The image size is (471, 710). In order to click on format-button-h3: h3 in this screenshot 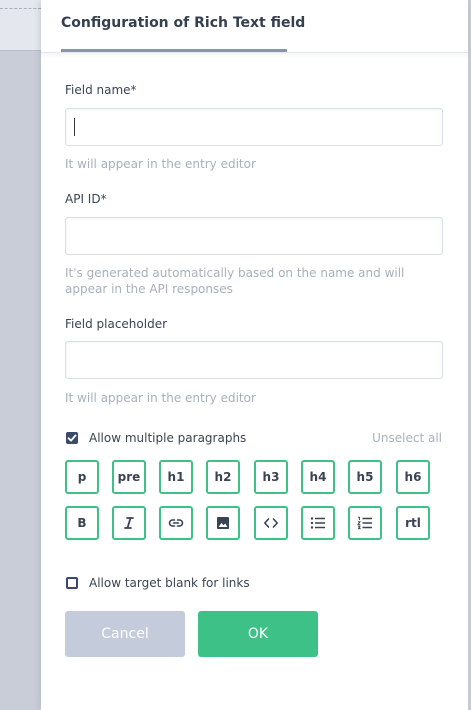, I will do `click(271, 477)`.